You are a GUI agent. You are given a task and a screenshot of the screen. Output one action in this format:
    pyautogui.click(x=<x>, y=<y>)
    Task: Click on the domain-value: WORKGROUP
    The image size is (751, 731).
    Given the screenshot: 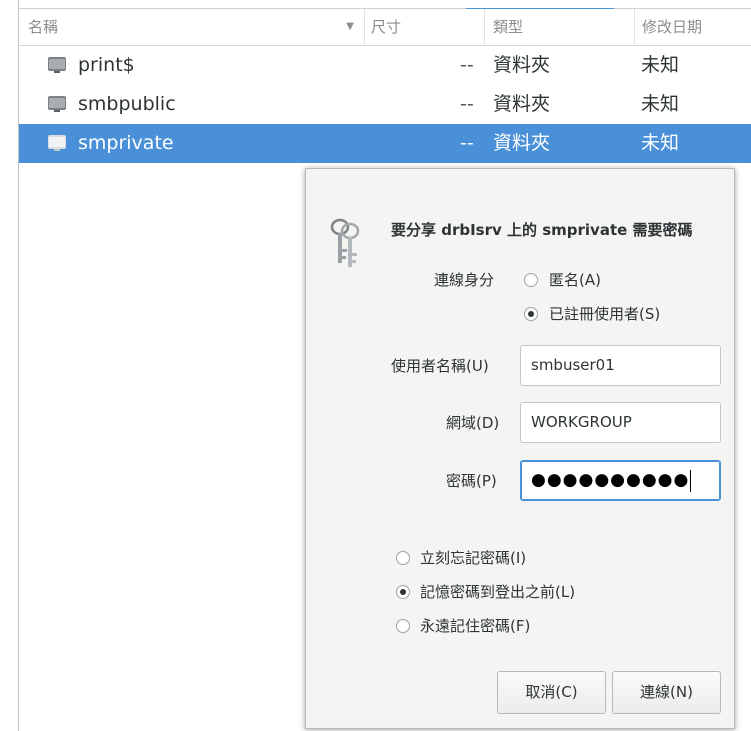 What is the action you would take?
    pyautogui.click(x=581, y=422)
    